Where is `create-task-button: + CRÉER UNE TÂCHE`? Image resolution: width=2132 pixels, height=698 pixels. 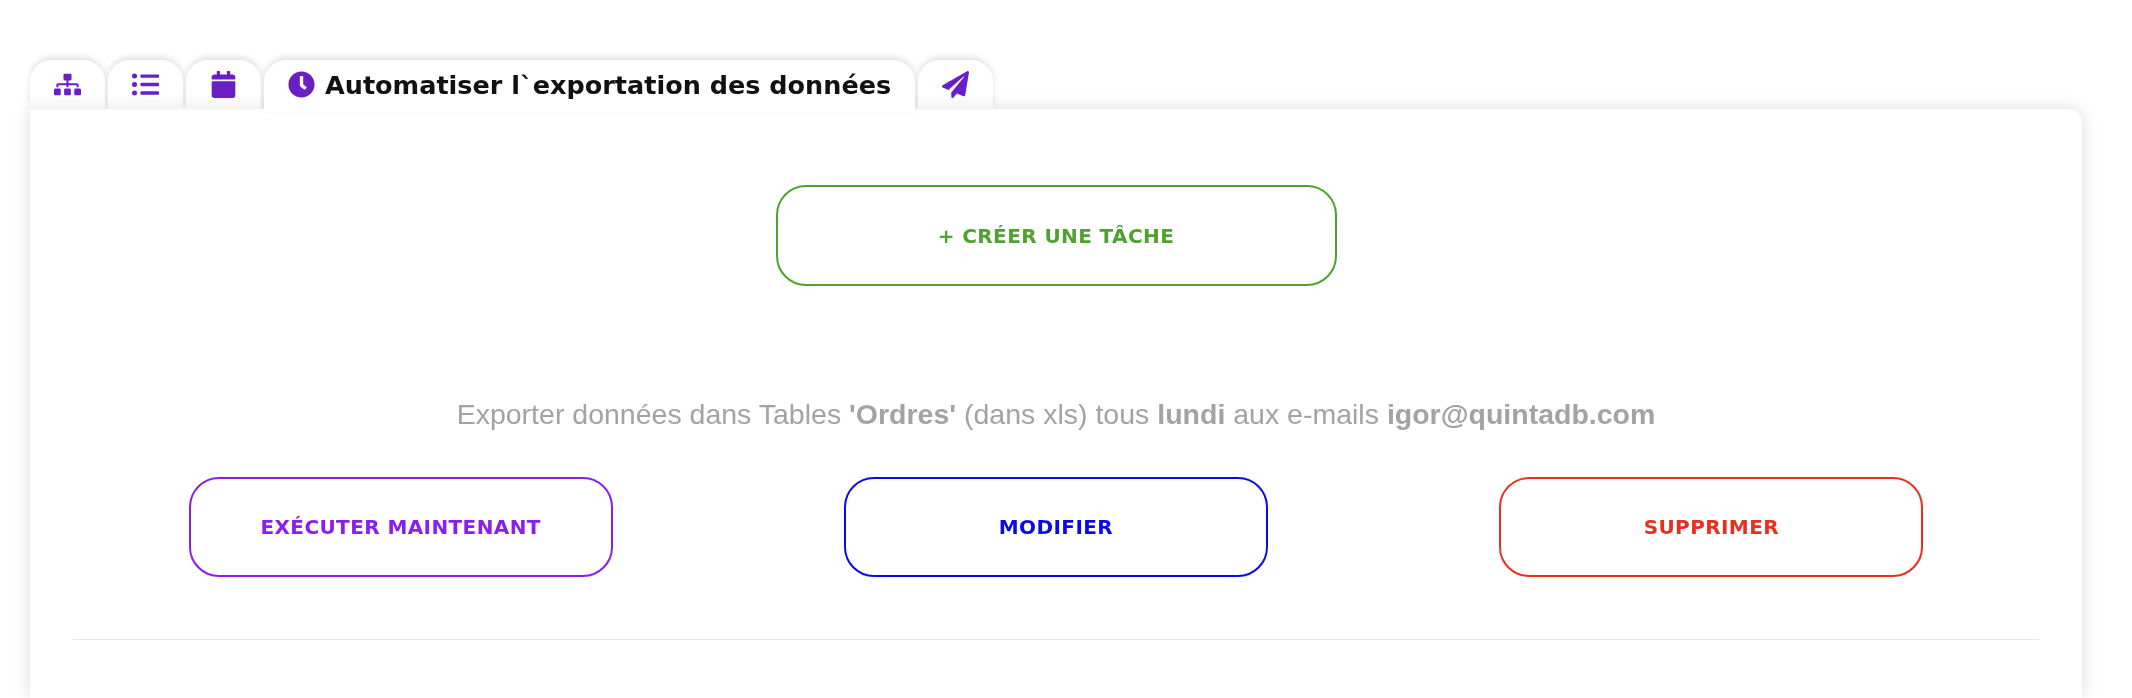 create-task-button: + CRÉER UNE TÂCHE is located at coordinates (1056, 235).